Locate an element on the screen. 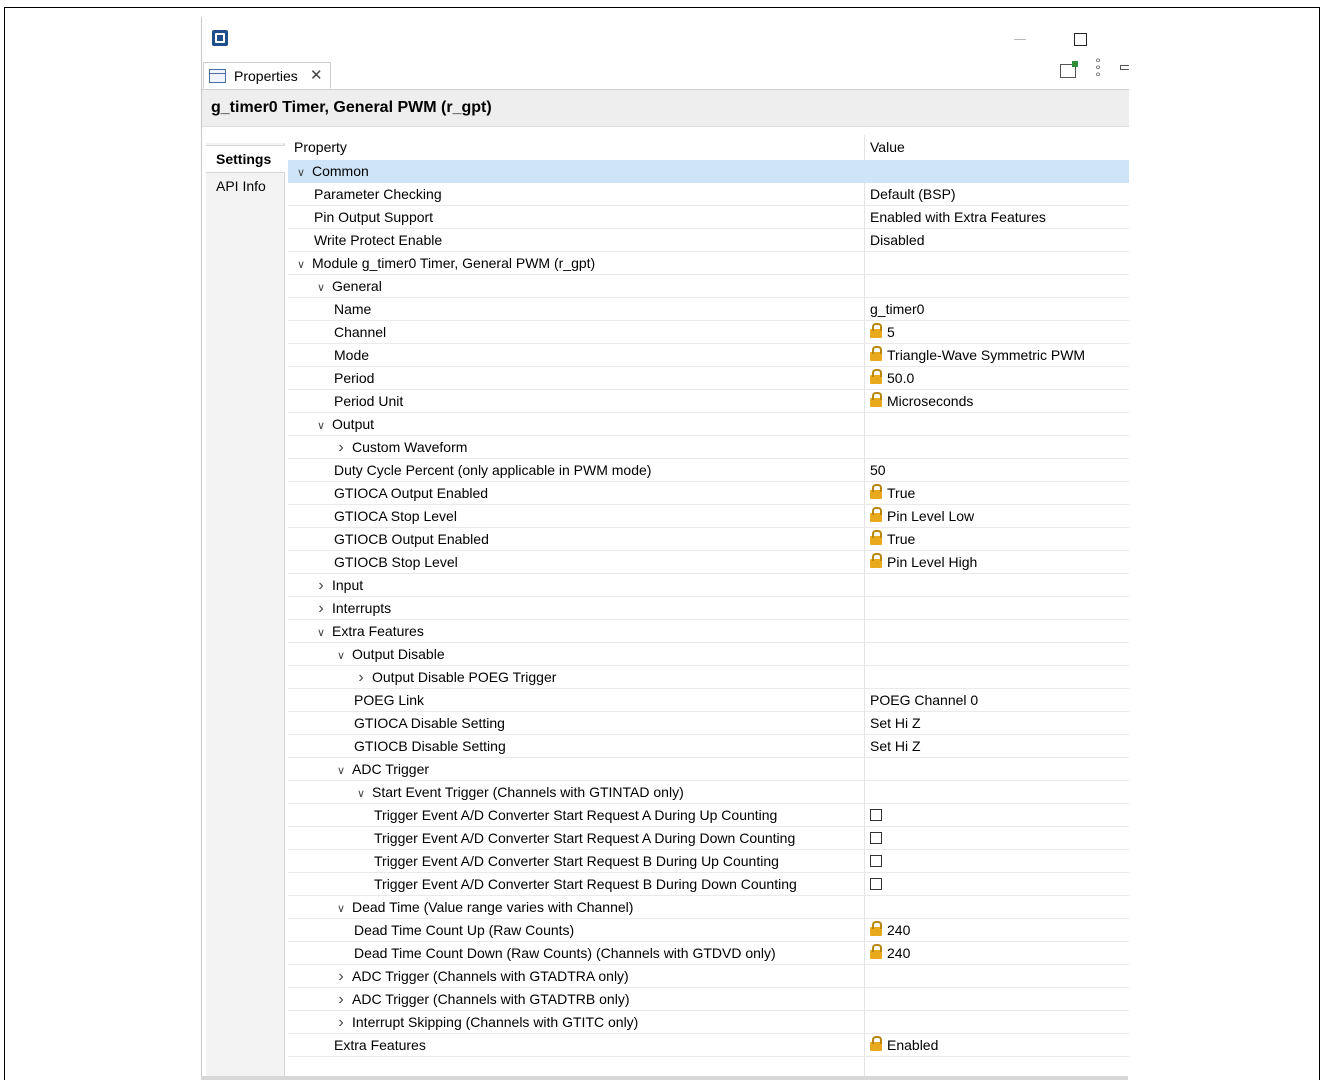  tab-properties: Properties ✕ is located at coordinates (267, 75).